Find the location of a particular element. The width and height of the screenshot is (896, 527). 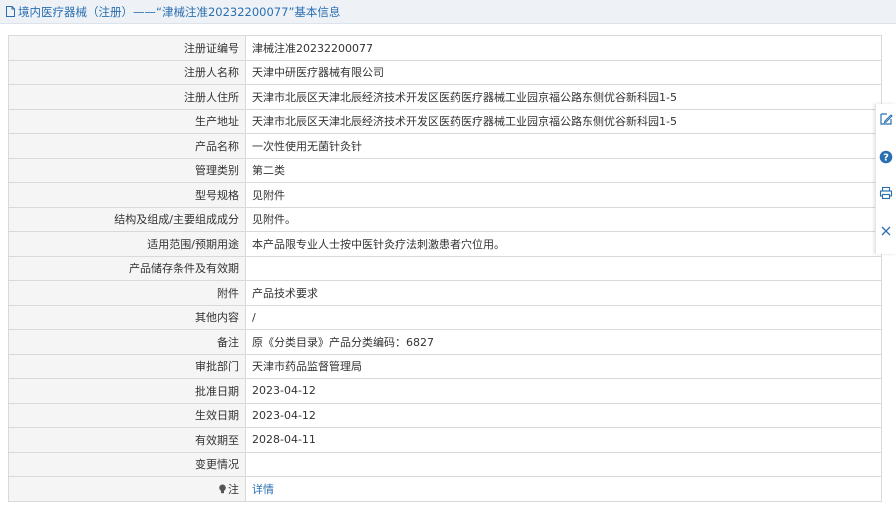

row-label: 批准日期 is located at coordinates (127, 391).